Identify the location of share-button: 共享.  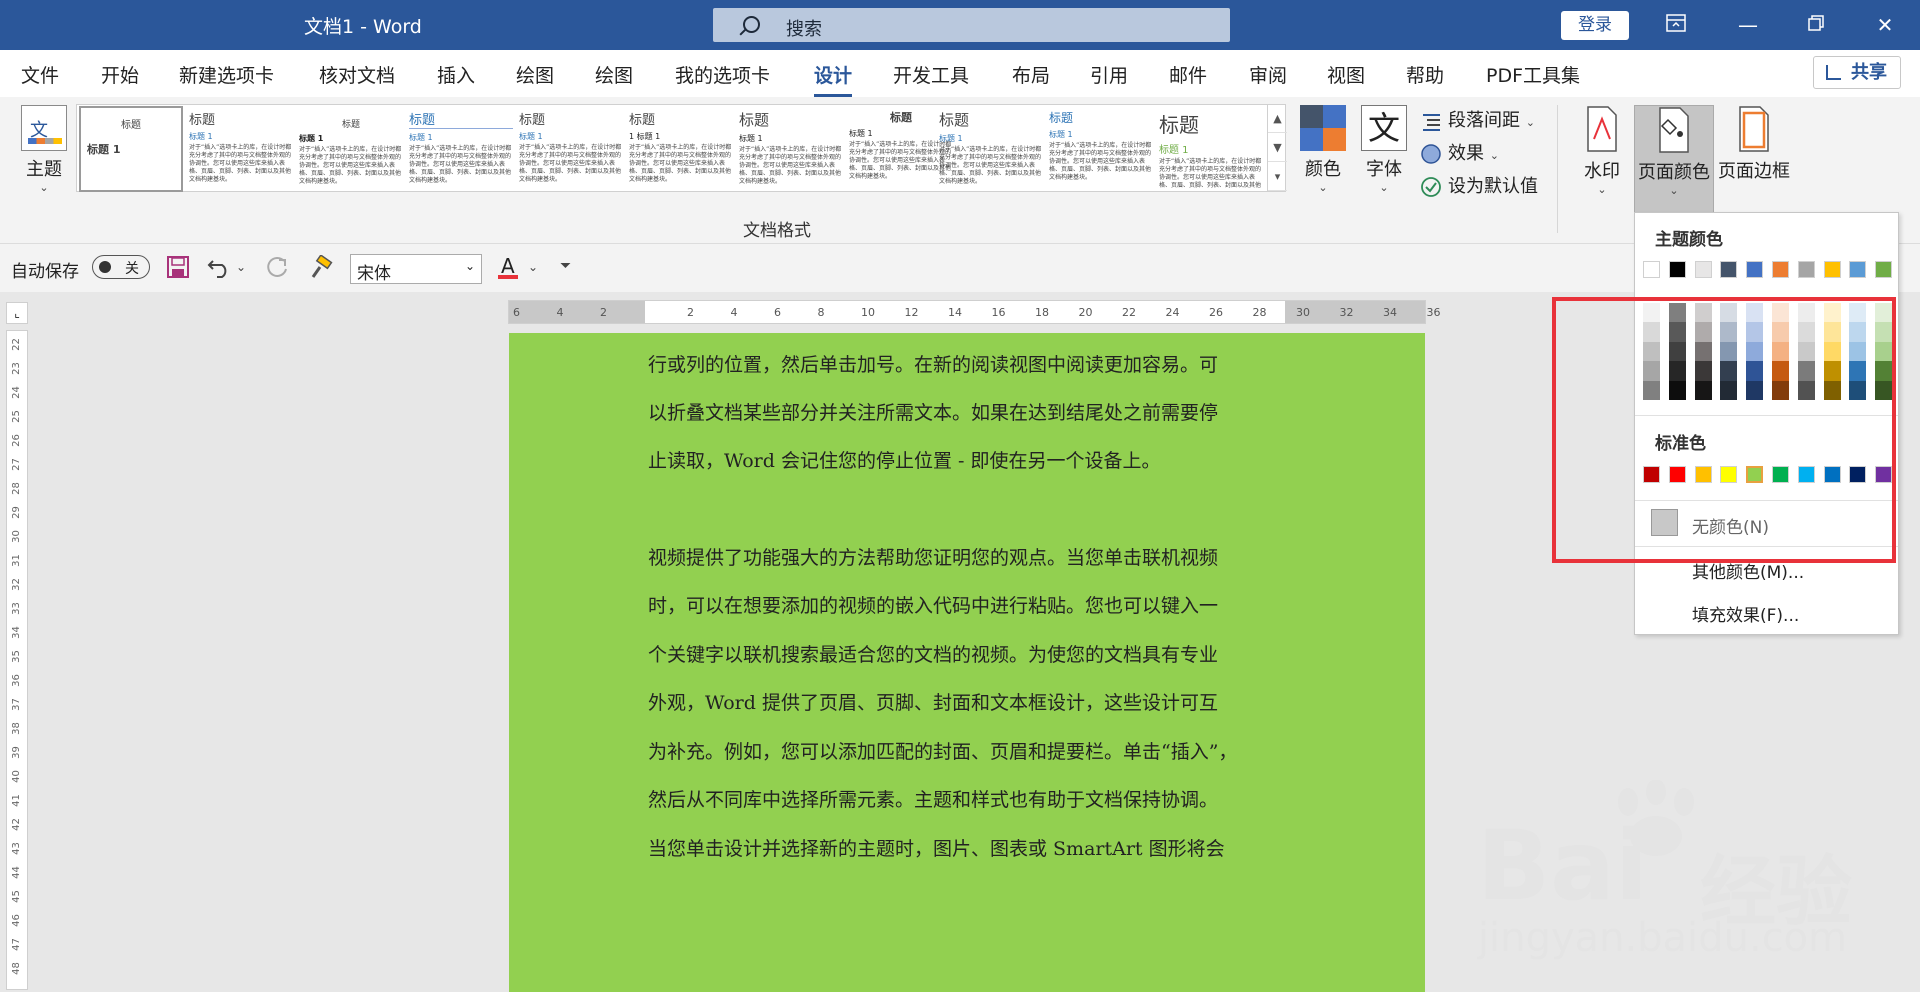
(1857, 72).